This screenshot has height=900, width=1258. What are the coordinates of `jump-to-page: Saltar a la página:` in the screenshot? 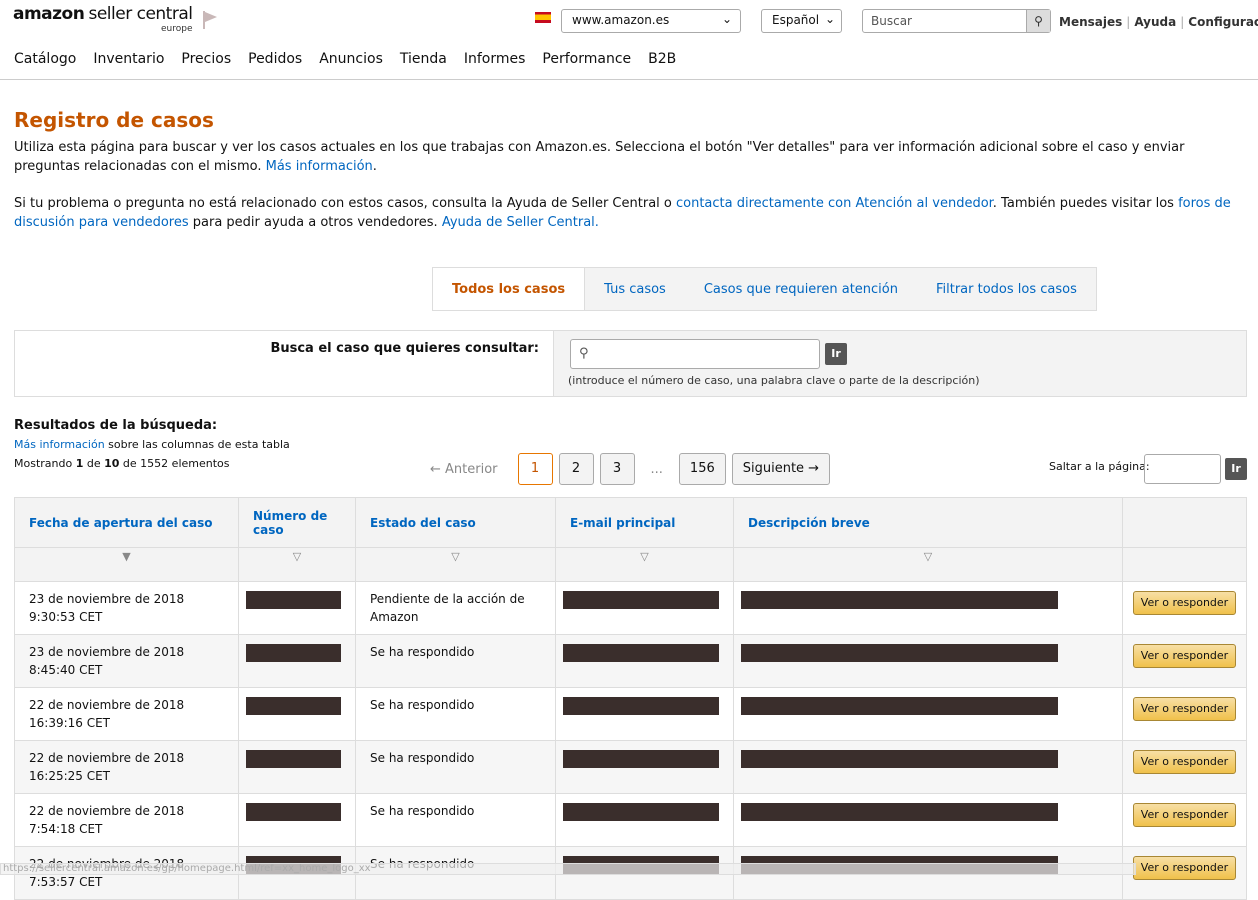 It's located at (1099, 466).